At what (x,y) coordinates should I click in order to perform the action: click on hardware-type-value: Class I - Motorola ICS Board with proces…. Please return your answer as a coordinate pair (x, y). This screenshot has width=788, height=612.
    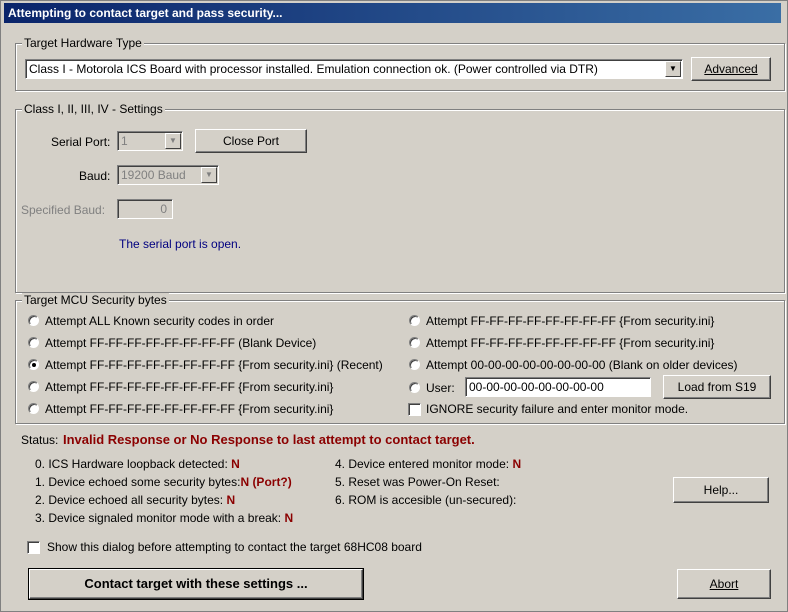
    Looking at the image, I should click on (313, 69).